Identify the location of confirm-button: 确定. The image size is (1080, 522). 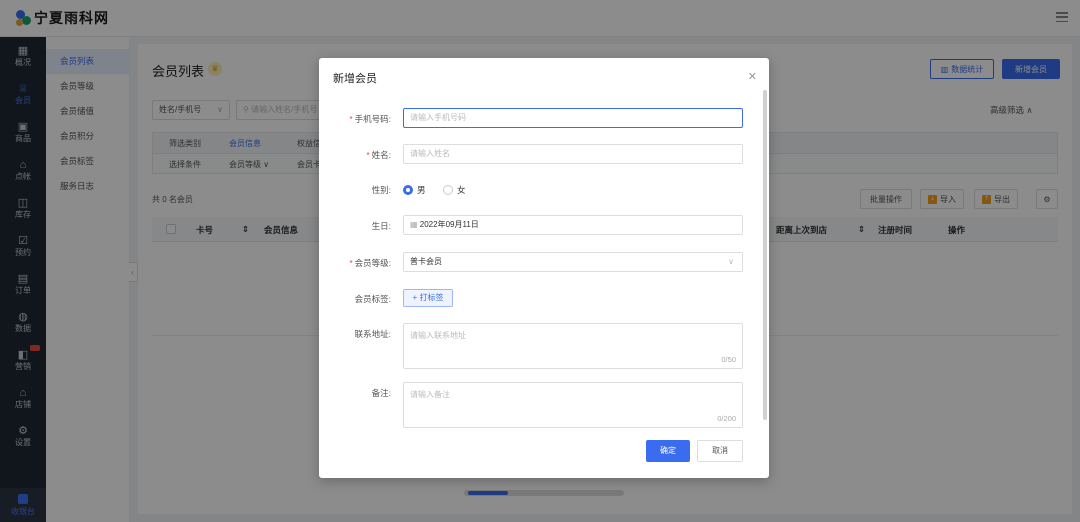
(668, 451).